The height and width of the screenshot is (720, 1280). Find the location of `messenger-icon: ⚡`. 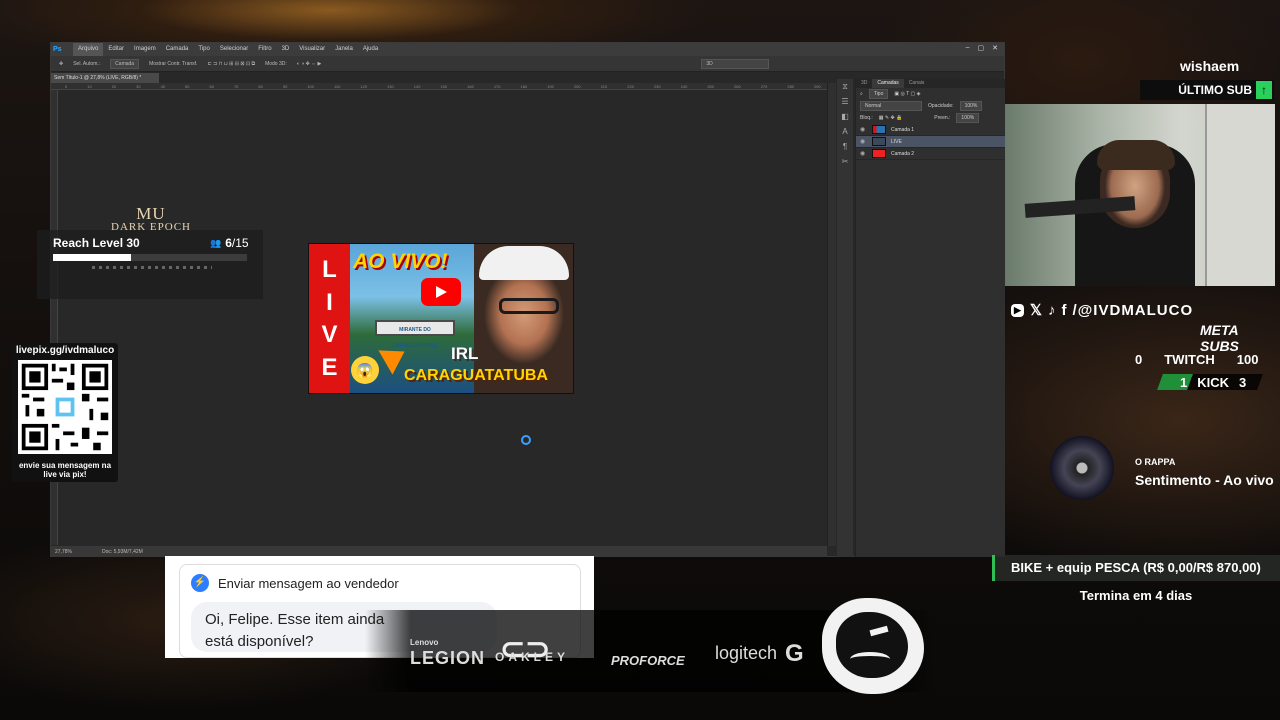

messenger-icon: ⚡ is located at coordinates (200, 583).